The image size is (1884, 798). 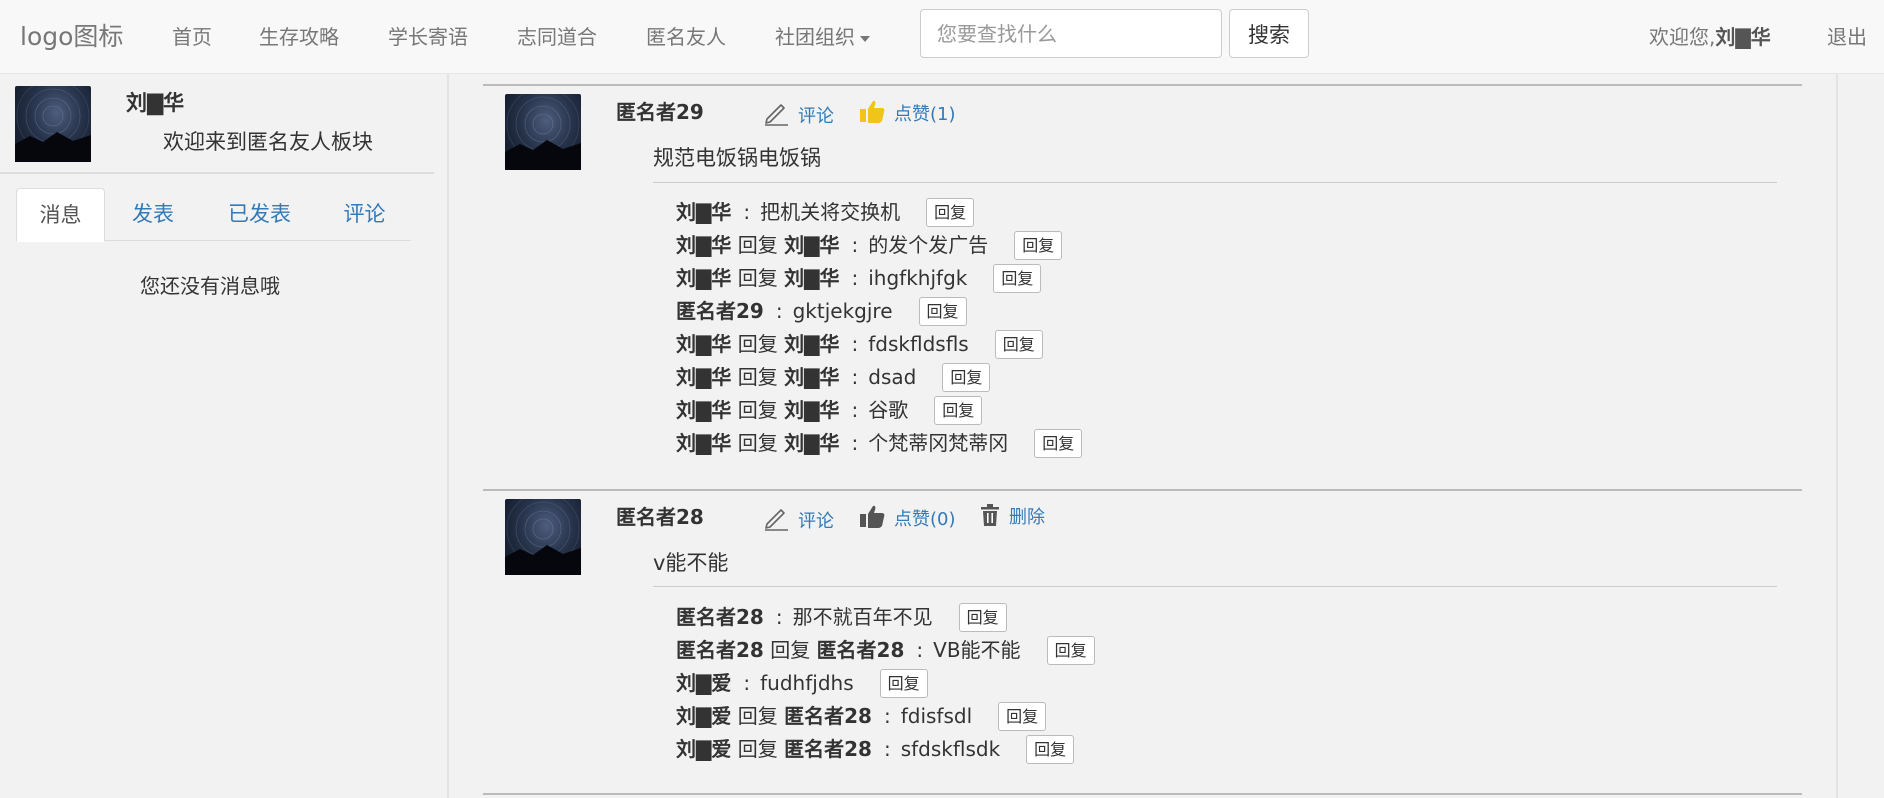 What do you see at coordinates (802, 683) in the screenshot?
I see `comment-row: 刘▇爱: fudhfjdhs 回复` at bounding box center [802, 683].